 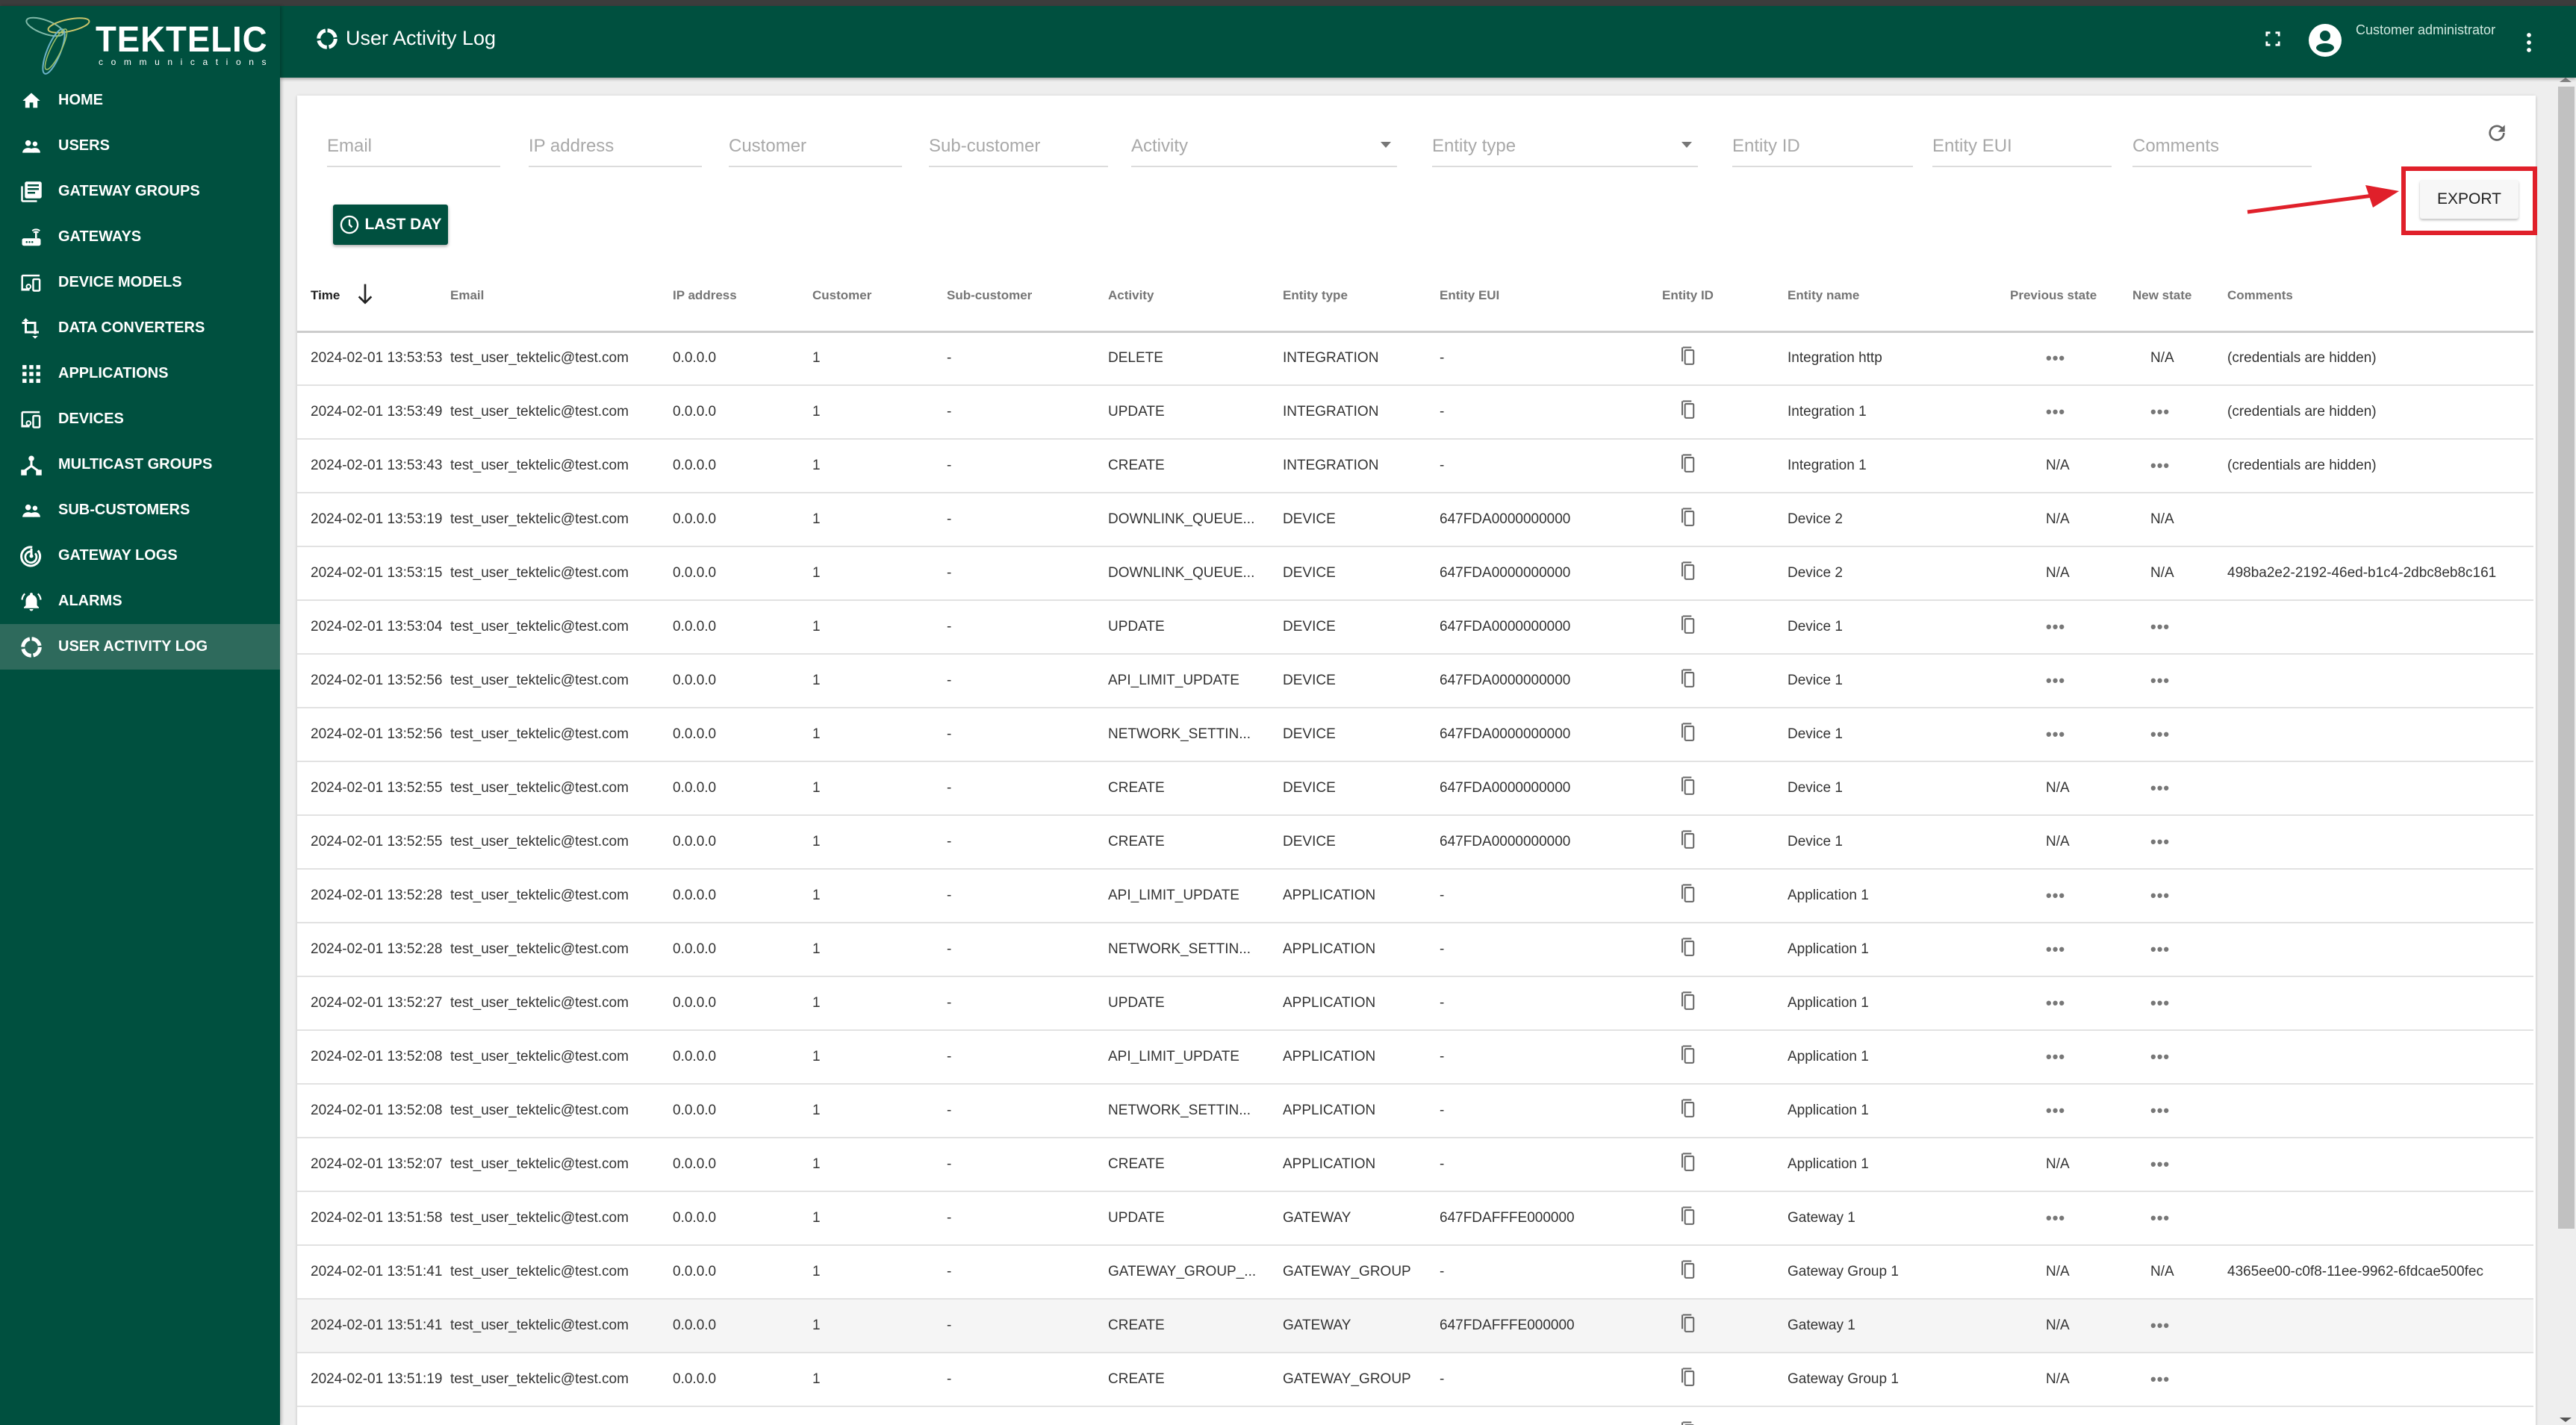 What do you see at coordinates (2022, 146) in the screenshot?
I see `entity-eui-filter-input` at bounding box center [2022, 146].